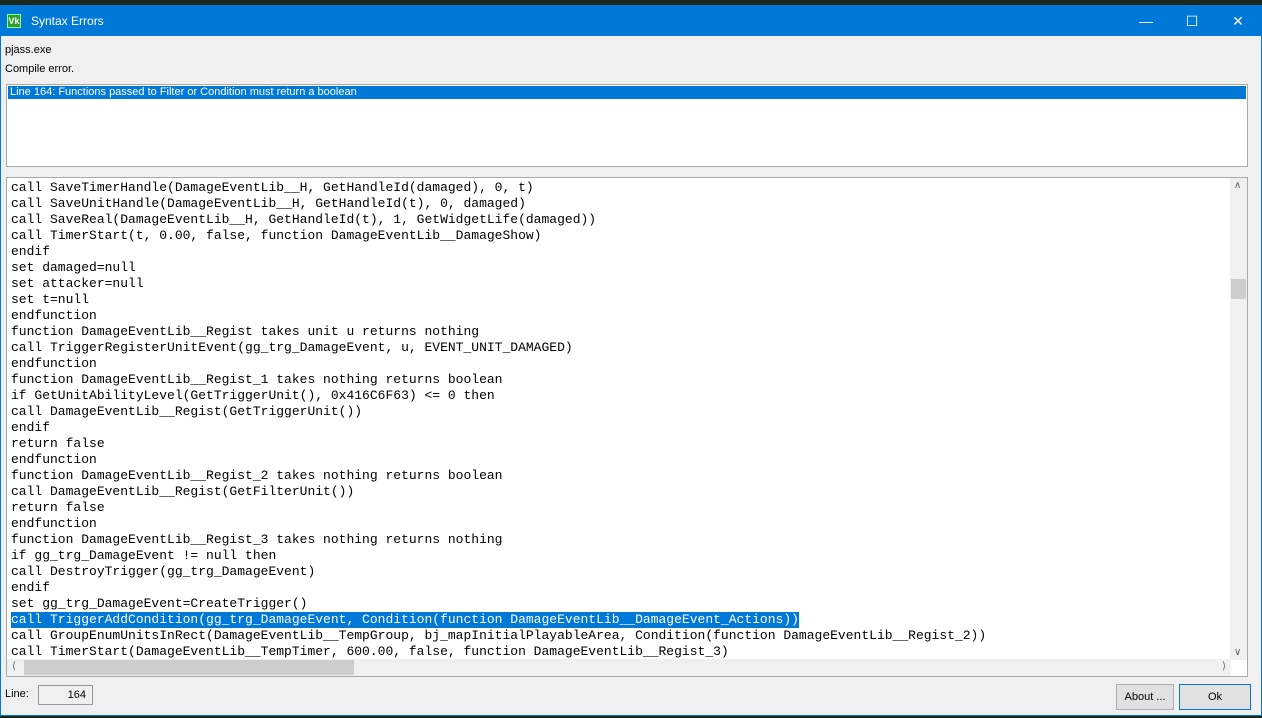 The width and height of the screenshot is (1262, 718). What do you see at coordinates (1192, 21) in the screenshot?
I see `maximize-button: ☐` at bounding box center [1192, 21].